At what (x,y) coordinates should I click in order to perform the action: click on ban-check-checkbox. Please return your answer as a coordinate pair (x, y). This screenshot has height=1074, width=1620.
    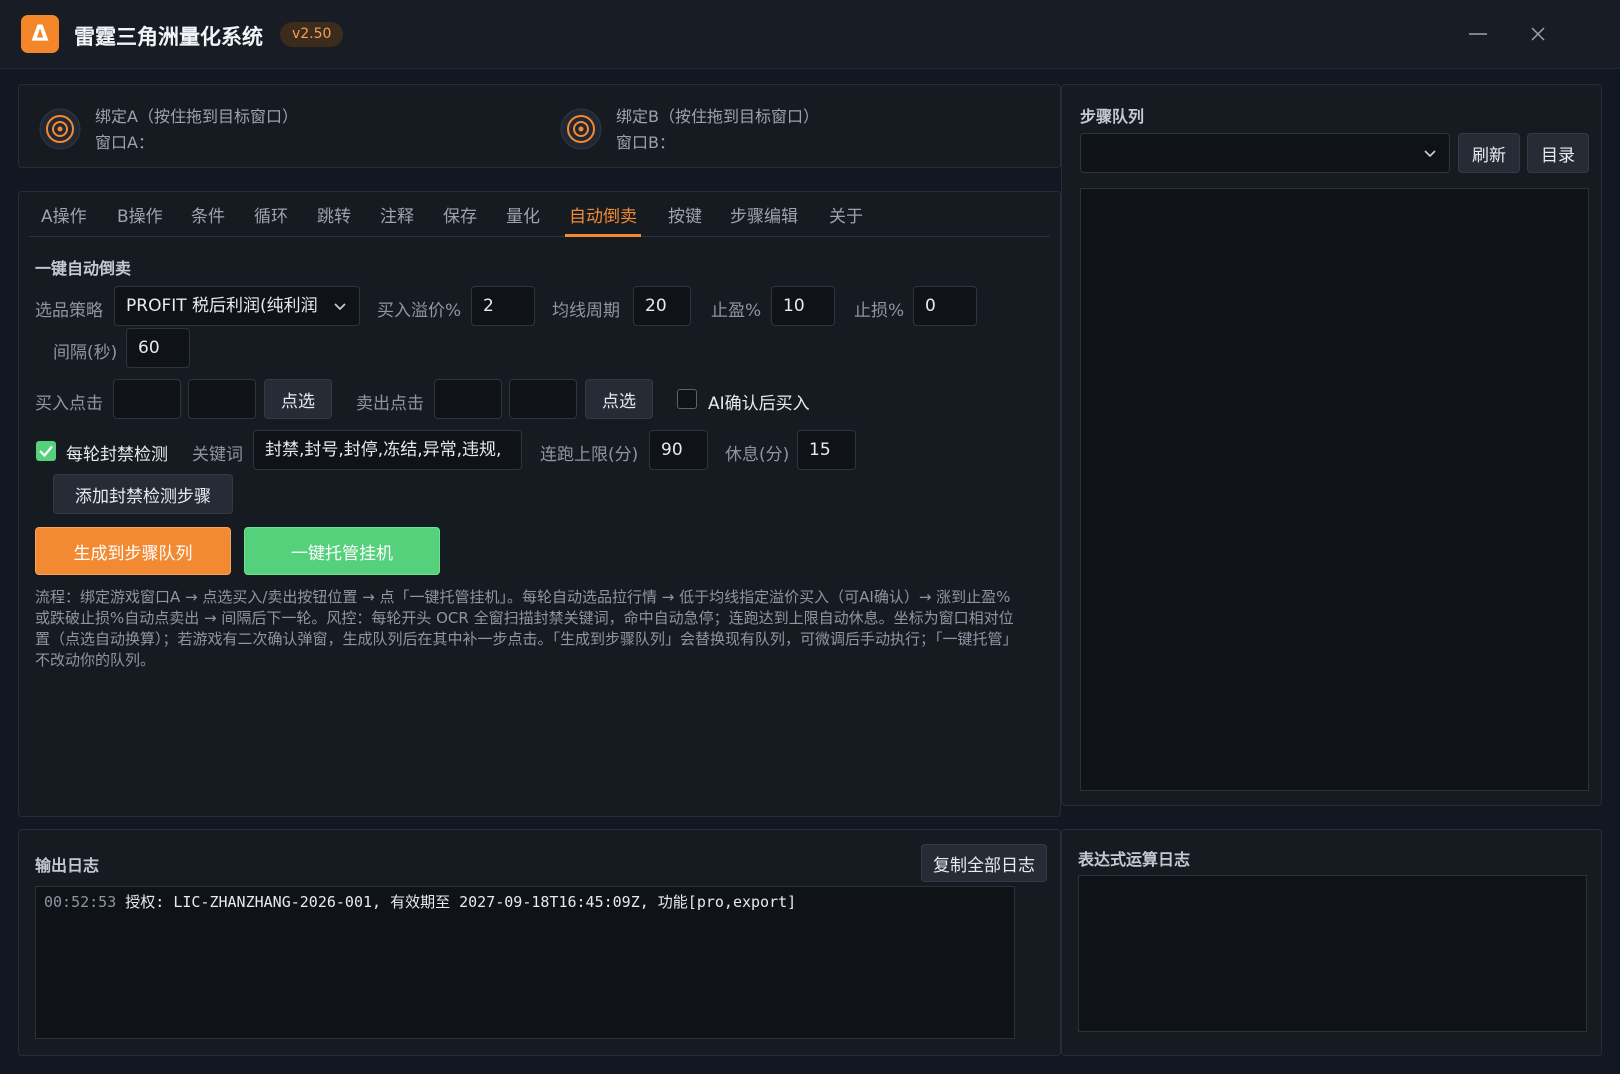
    Looking at the image, I should click on (46, 451).